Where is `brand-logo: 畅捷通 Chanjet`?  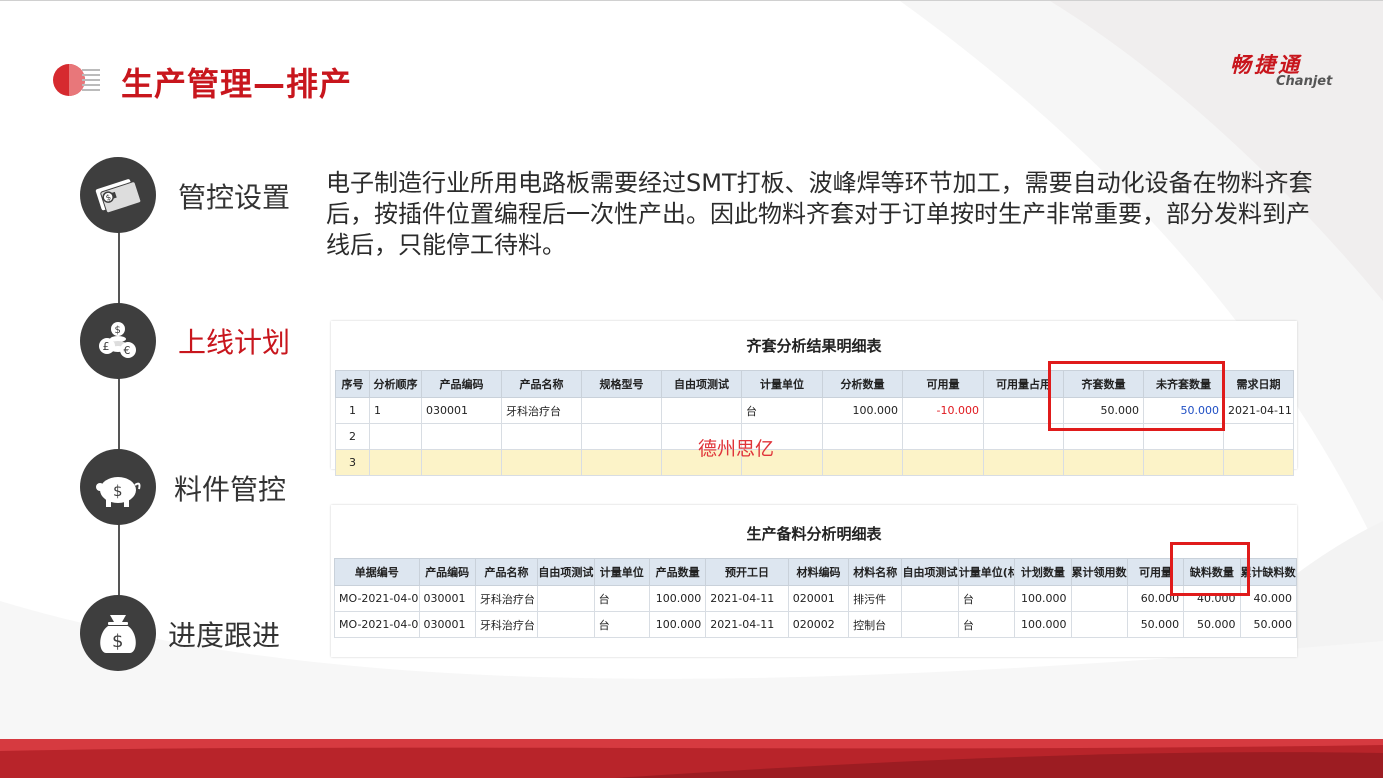 brand-logo: 畅捷通 Chanjet is located at coordinates (1287, 71).